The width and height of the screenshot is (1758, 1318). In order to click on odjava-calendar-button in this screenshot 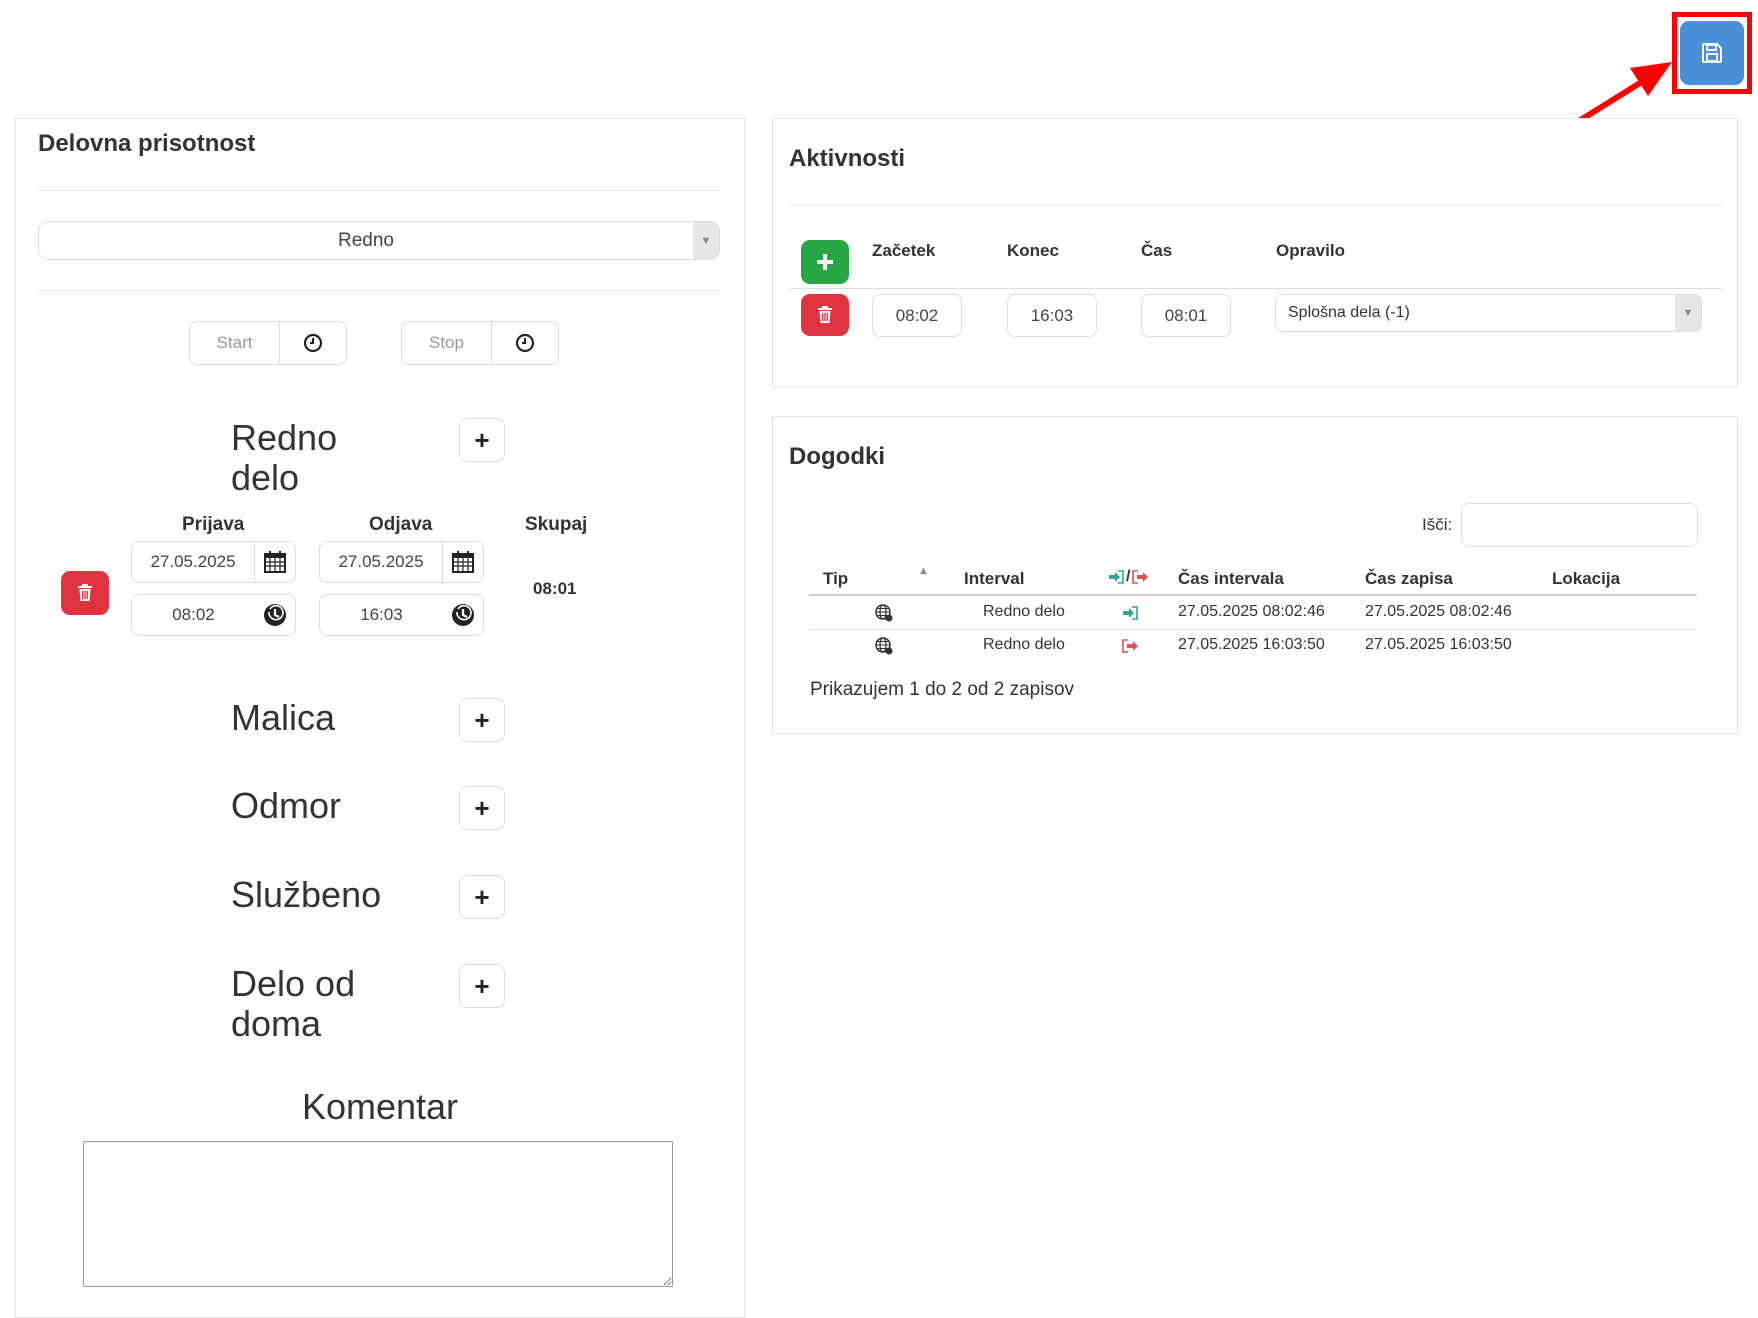, I will do `click(462, 562)`.